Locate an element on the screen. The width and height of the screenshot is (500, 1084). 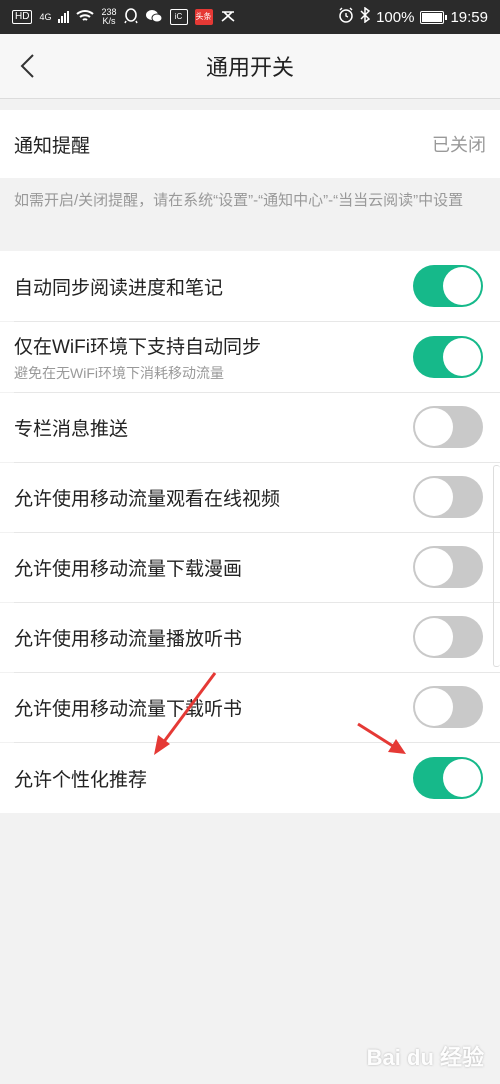
battery-percent: 100% is located at coordinates (395, 17).